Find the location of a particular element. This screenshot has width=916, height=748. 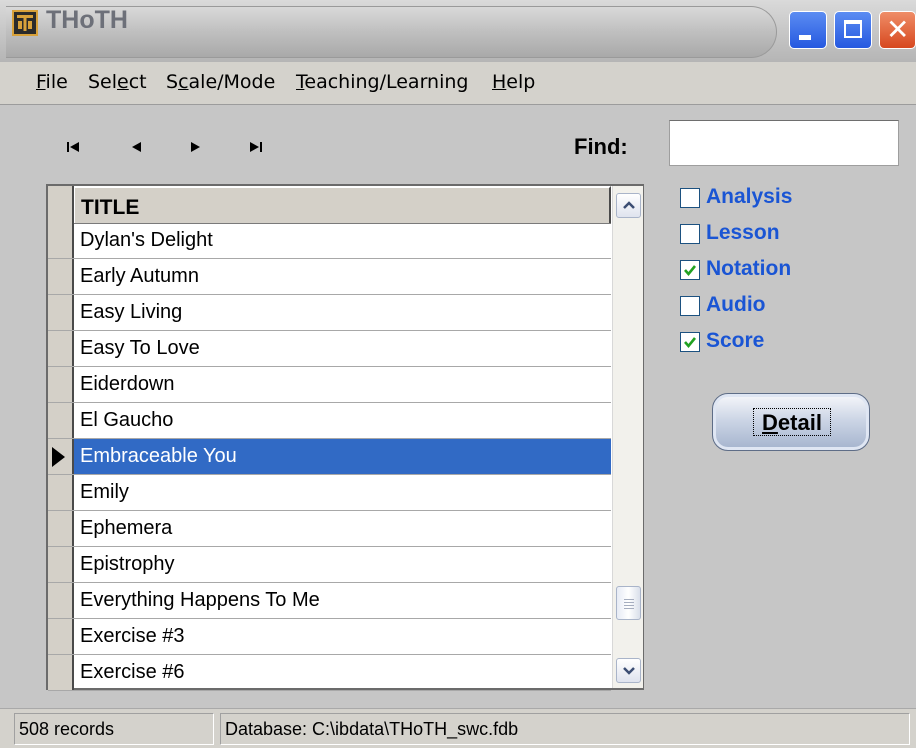

checkbox-audio: Audio is located at coordinates (755, 305).